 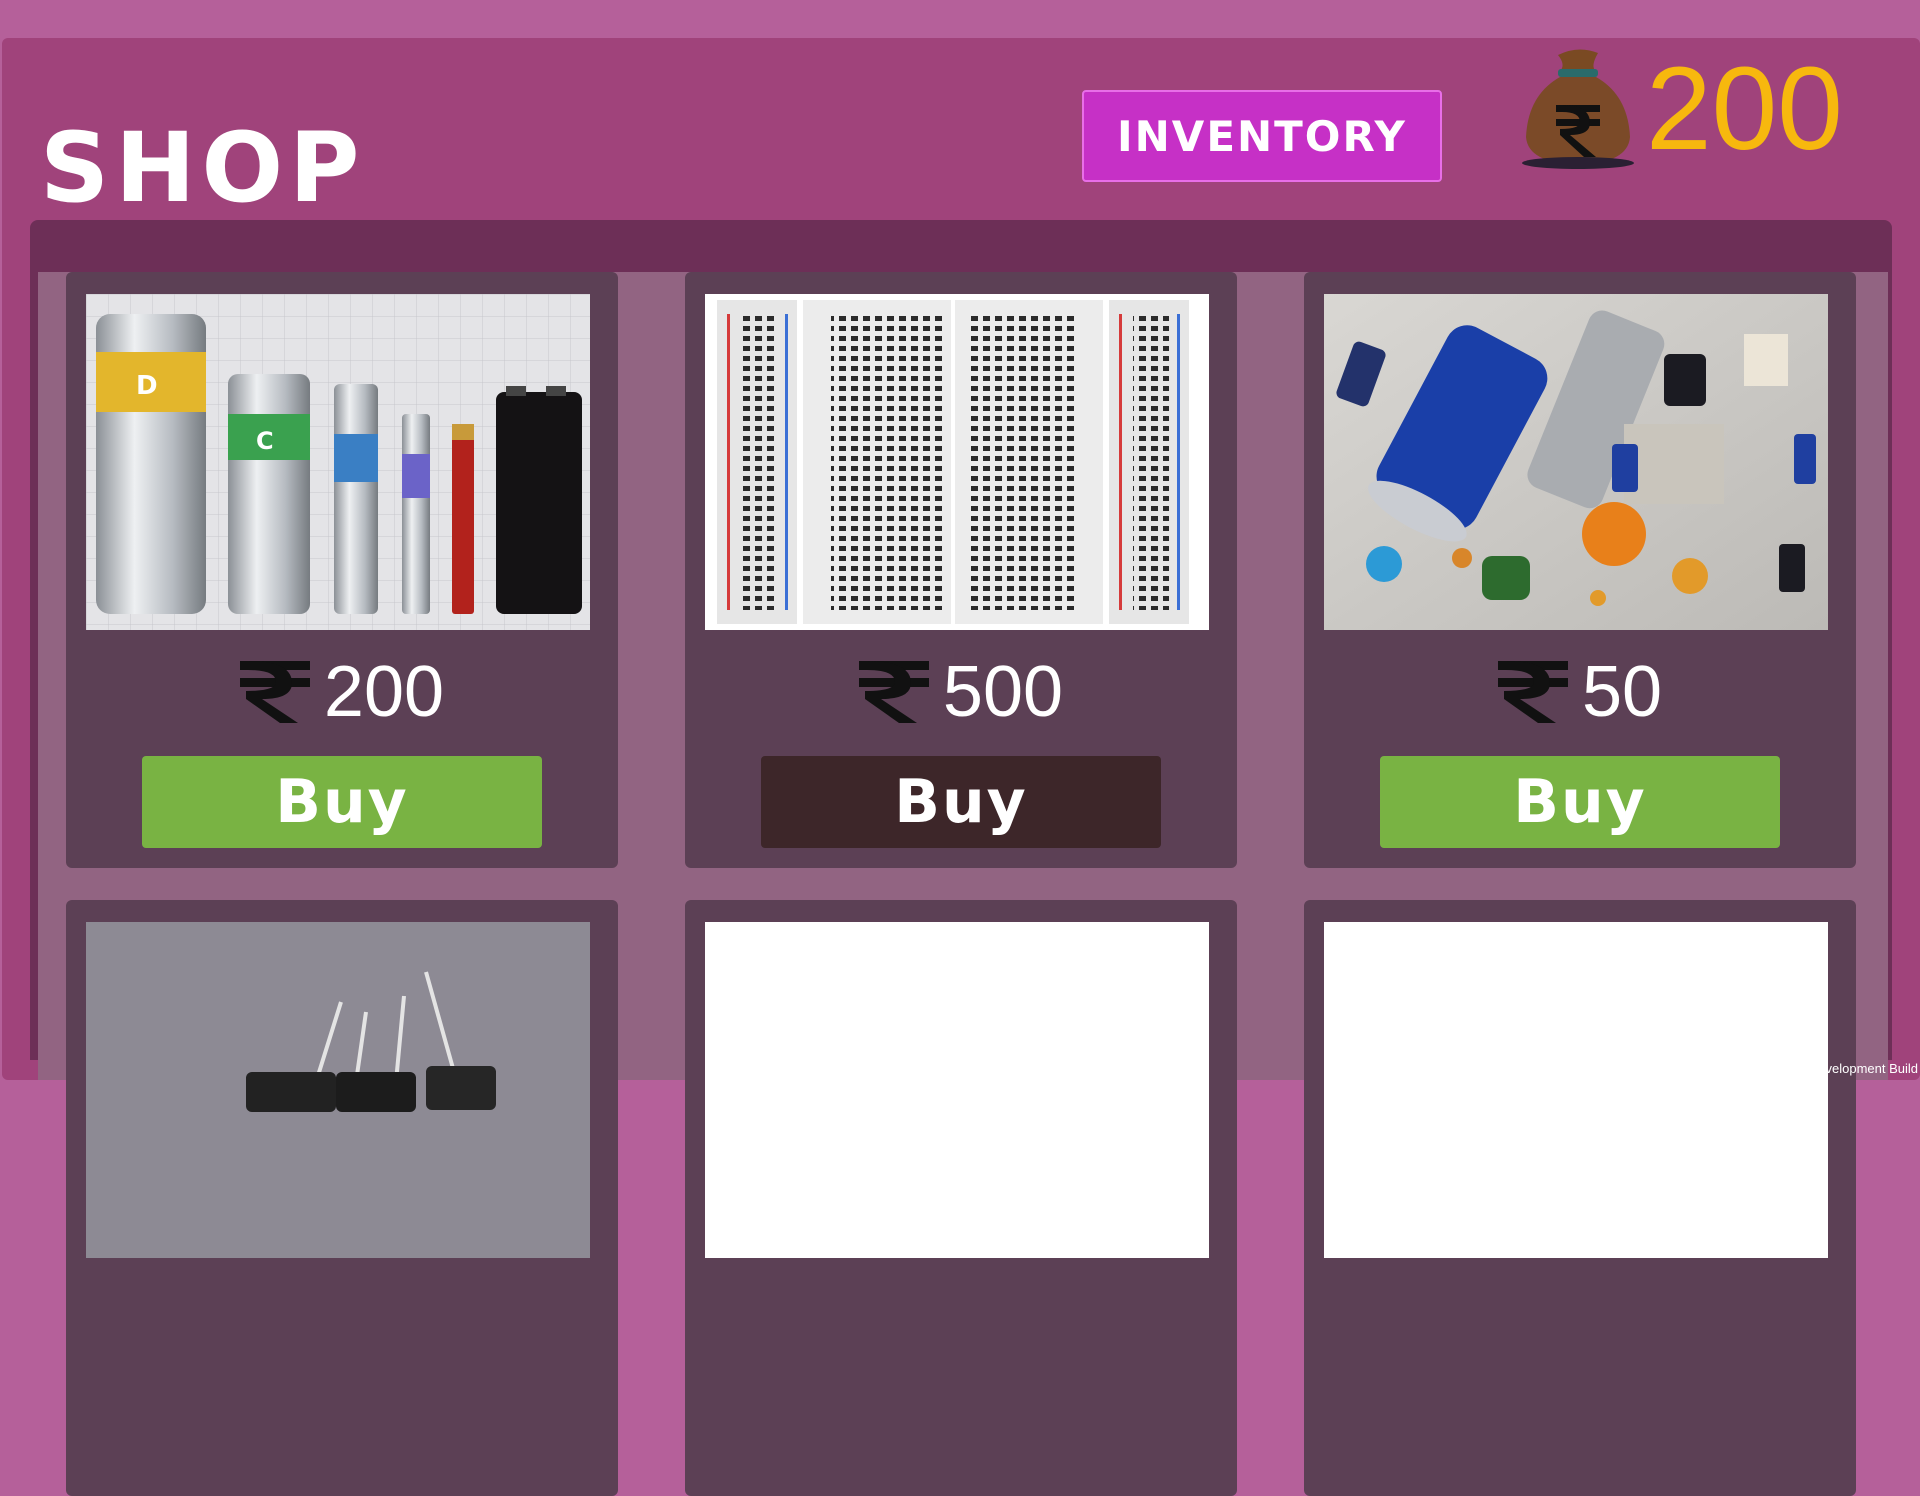 I want to click on item-price: 50, so click(x=1580, y=692).